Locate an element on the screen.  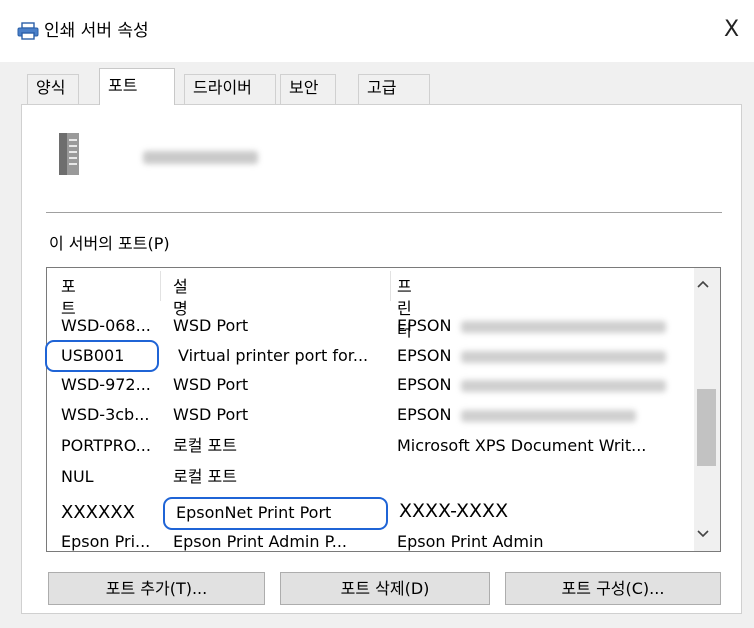
tab-label: 포트 is located at coordinates (123, 85).